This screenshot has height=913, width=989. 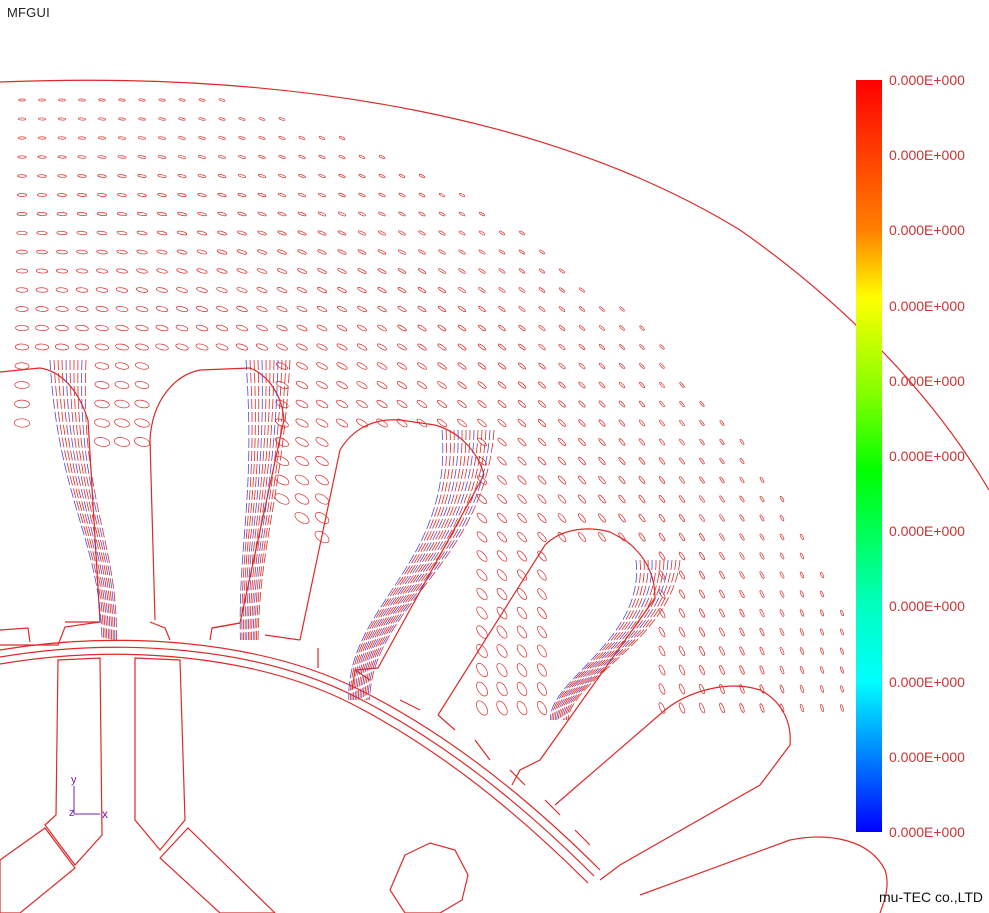 I want to click on flux-line, so click(x=396, y=565).